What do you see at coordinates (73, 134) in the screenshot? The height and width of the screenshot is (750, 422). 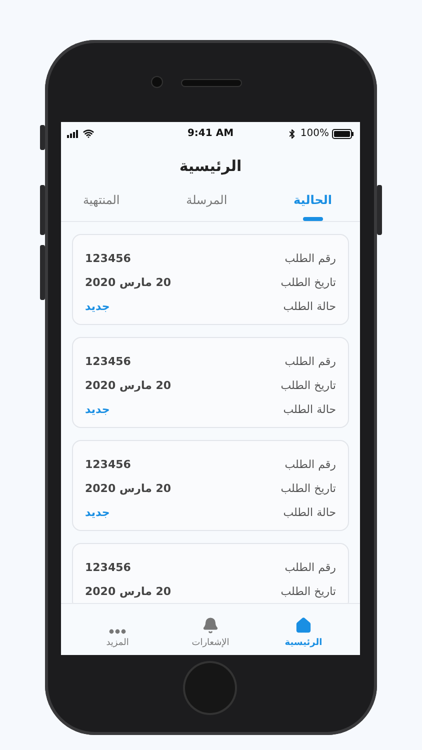 I see `signal-icon` at bounding box center [73, 134].